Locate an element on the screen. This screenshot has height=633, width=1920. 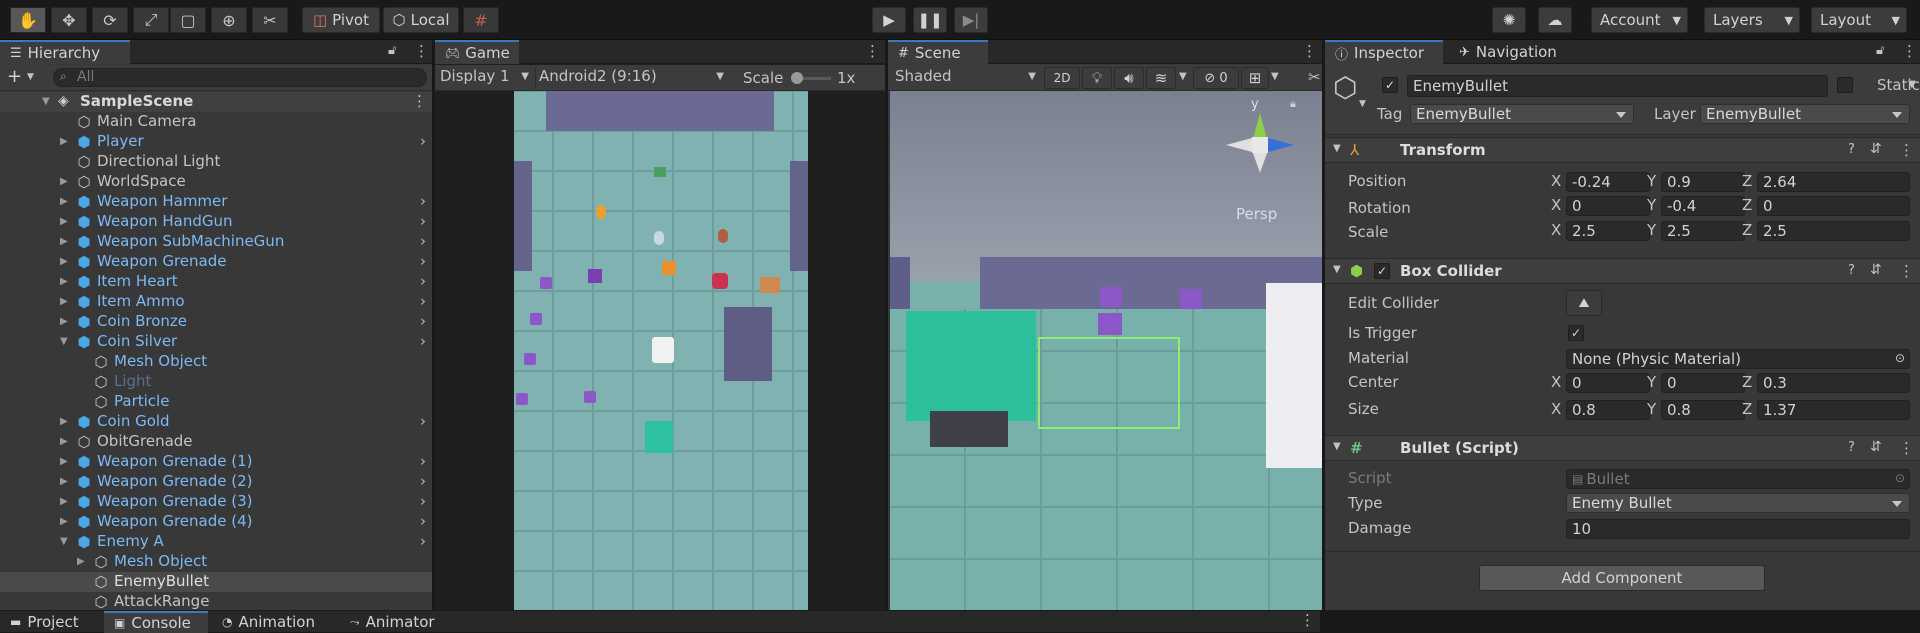
tab-hierarchy: ☰ Hierarchy is located at coordinates (65, 52).